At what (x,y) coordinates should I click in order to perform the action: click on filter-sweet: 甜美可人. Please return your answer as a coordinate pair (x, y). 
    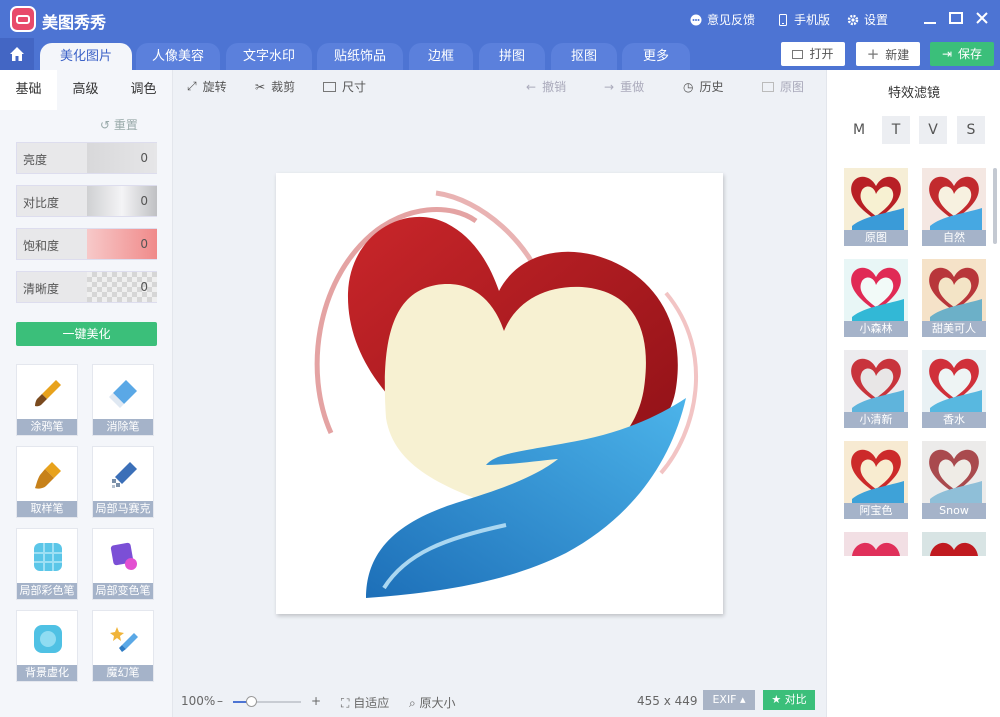
    Looking at the image, I should click on (954, 298).